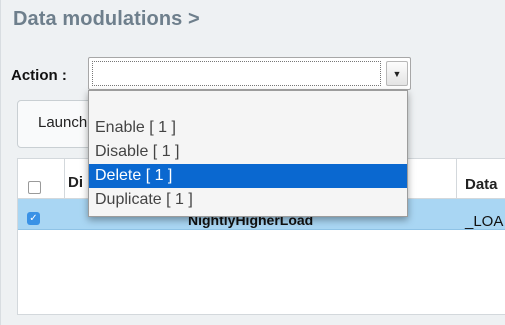 The image size is (505, 325). What do you see at coordinates (33, 218) in the screenshot?
I see `row-checkbox-checked-icon: ✓` at bounding box center [33, 218].